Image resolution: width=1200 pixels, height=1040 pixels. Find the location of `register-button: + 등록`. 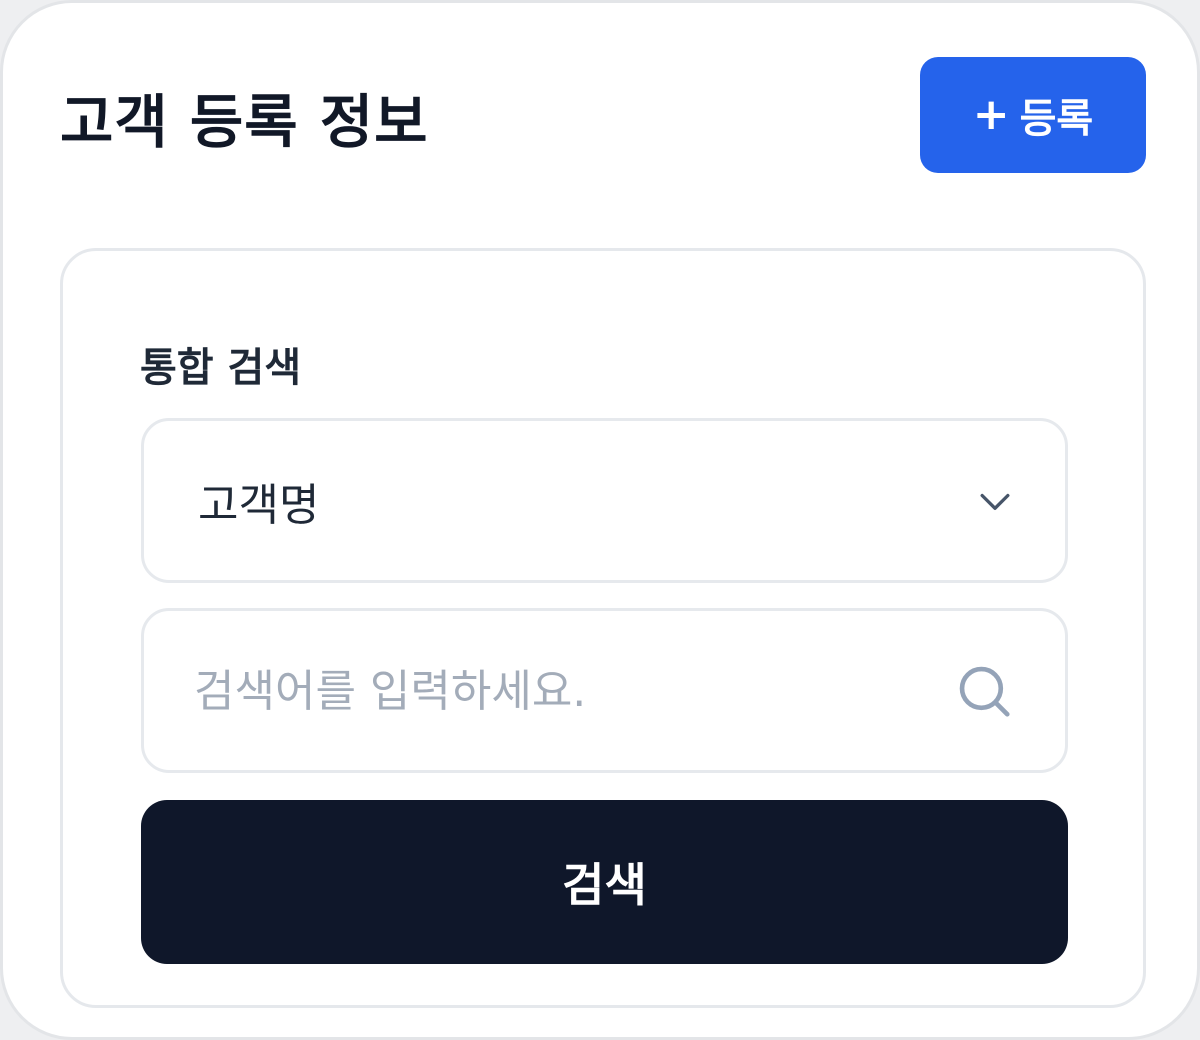

register-button: + 등록 is located at coordinates (1033, 115).